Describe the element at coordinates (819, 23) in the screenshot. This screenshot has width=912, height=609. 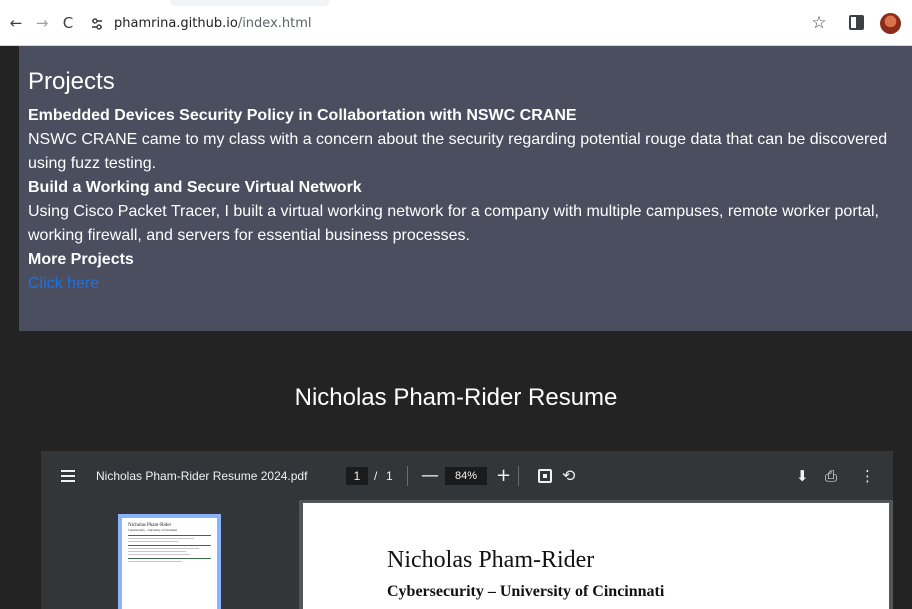
I see `bookmark-star-icon: ☆` at that location.